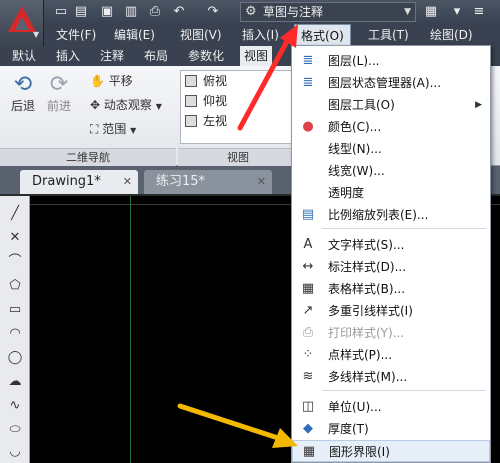 This screenshot has width=500, height=463. What do you see at coordinates (81, 12) in the screenshot?
I see `open-folder-icon: ▤` at bounding box center [81, 12].